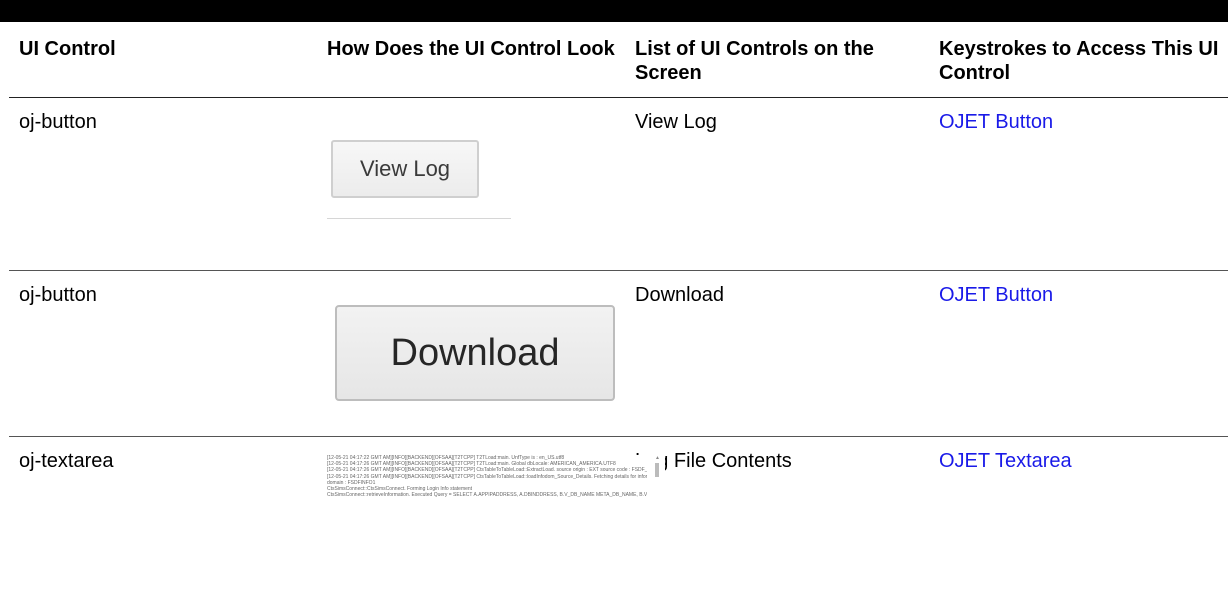 This screenshot has width=1228, height=609. I want to click on header-keystrokes: Keystrokes to Access This UI Control, so click(1078, 60).